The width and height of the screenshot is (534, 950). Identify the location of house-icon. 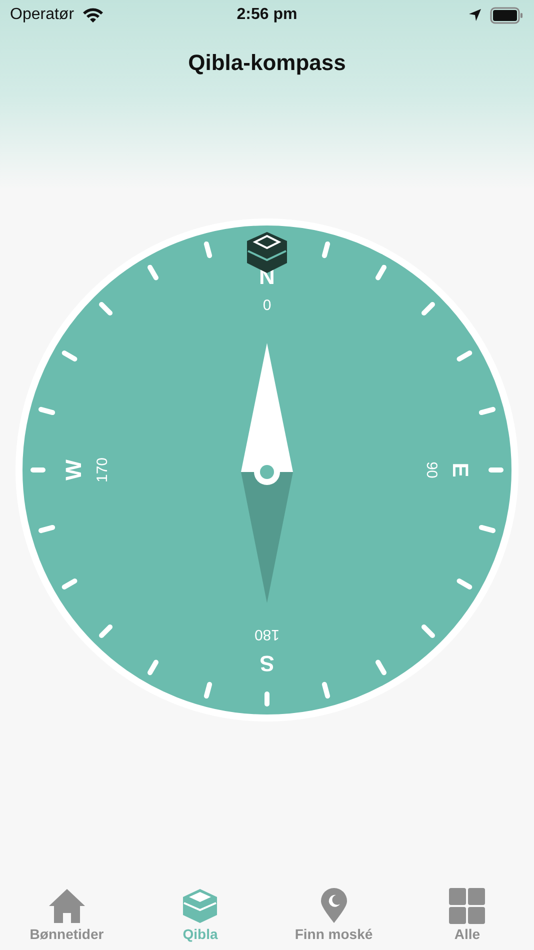
(67, 906).